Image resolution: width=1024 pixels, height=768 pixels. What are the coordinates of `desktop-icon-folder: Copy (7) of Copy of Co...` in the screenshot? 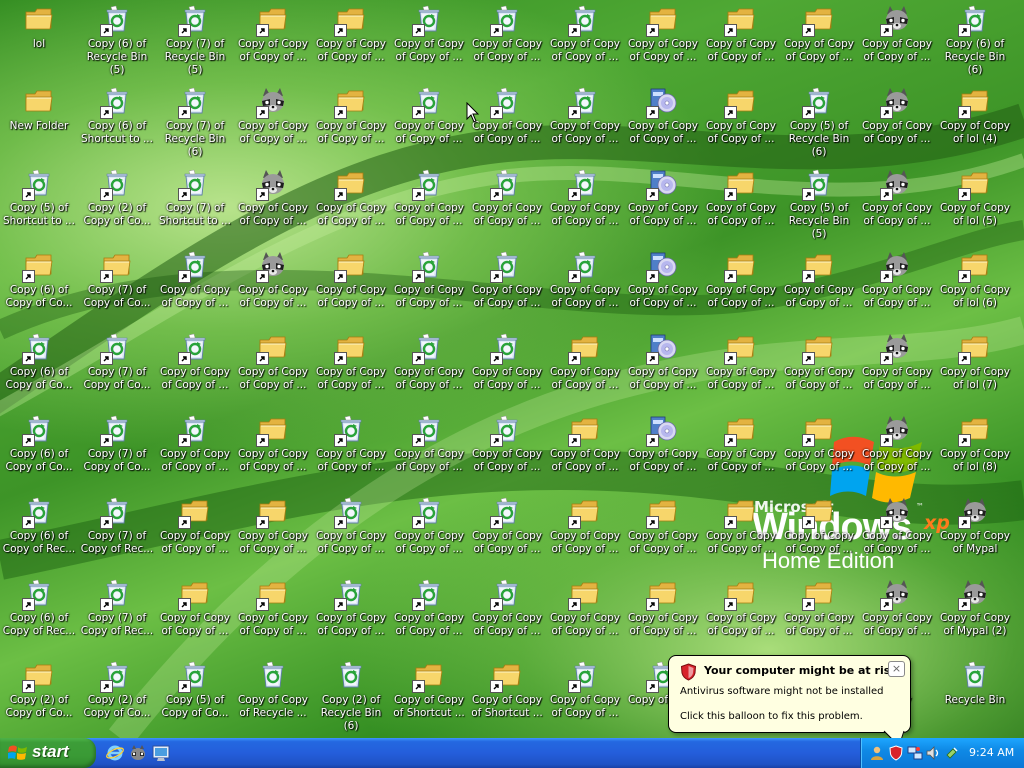 It's located at (117, 286).